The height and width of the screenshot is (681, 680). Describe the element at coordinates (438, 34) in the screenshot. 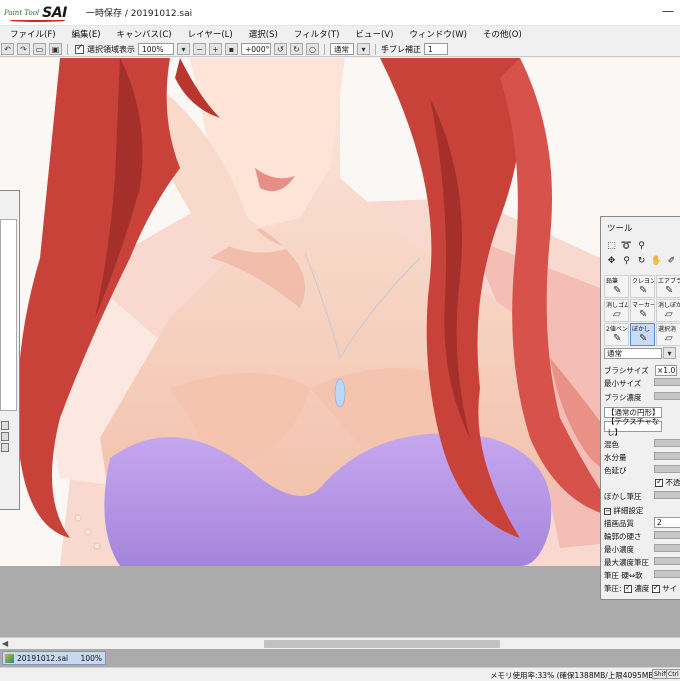

I see `menu-window: ウィンドウ(W)` at that location.